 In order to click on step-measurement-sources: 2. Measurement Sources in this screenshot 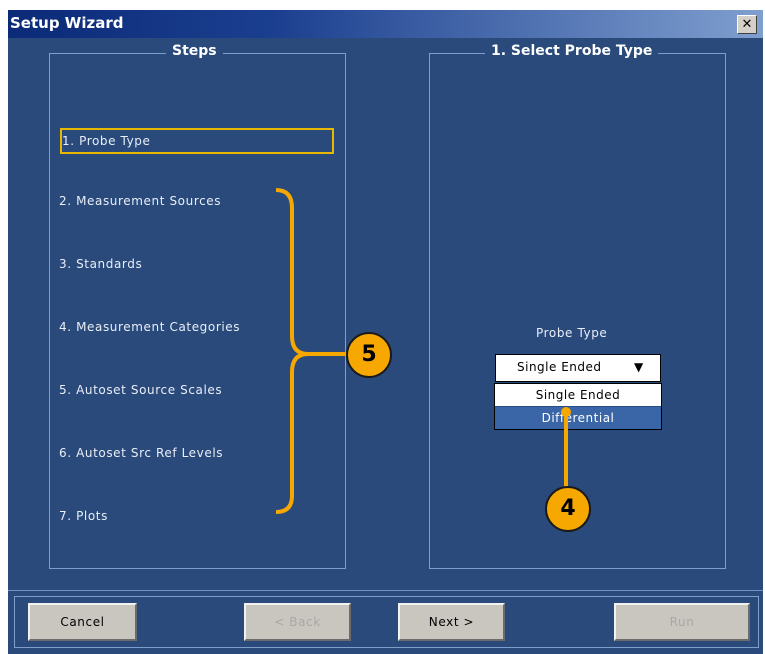, I will do `click(140, 201)`.